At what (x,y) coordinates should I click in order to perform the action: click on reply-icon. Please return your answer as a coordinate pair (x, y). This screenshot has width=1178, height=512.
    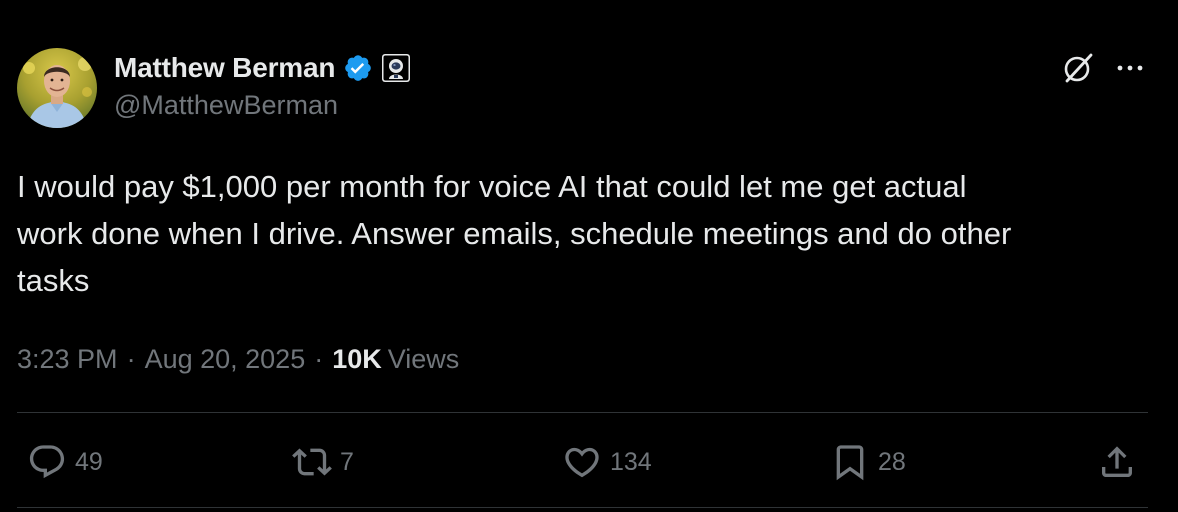
    Looking at the image, I should click on (47, 462).